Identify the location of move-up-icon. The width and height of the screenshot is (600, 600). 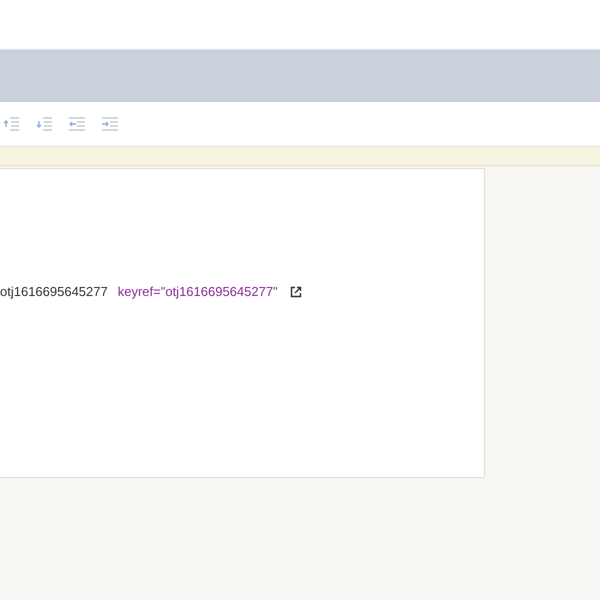
(11, 124).